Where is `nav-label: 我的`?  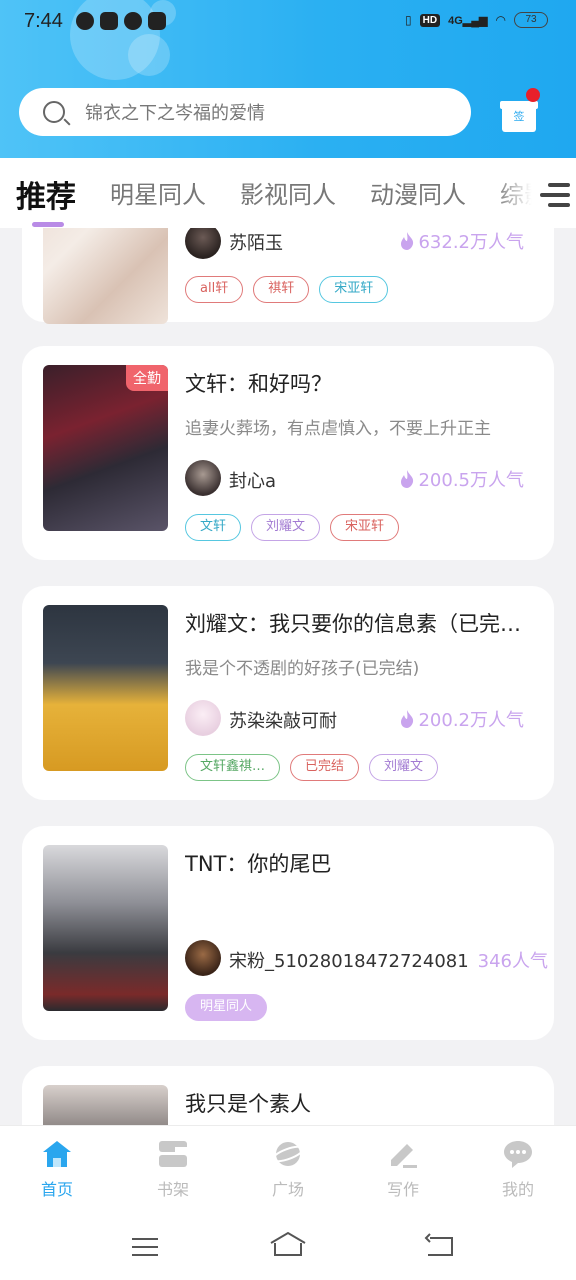
nav-label: 我的 is located at coordinates (517, 1189).